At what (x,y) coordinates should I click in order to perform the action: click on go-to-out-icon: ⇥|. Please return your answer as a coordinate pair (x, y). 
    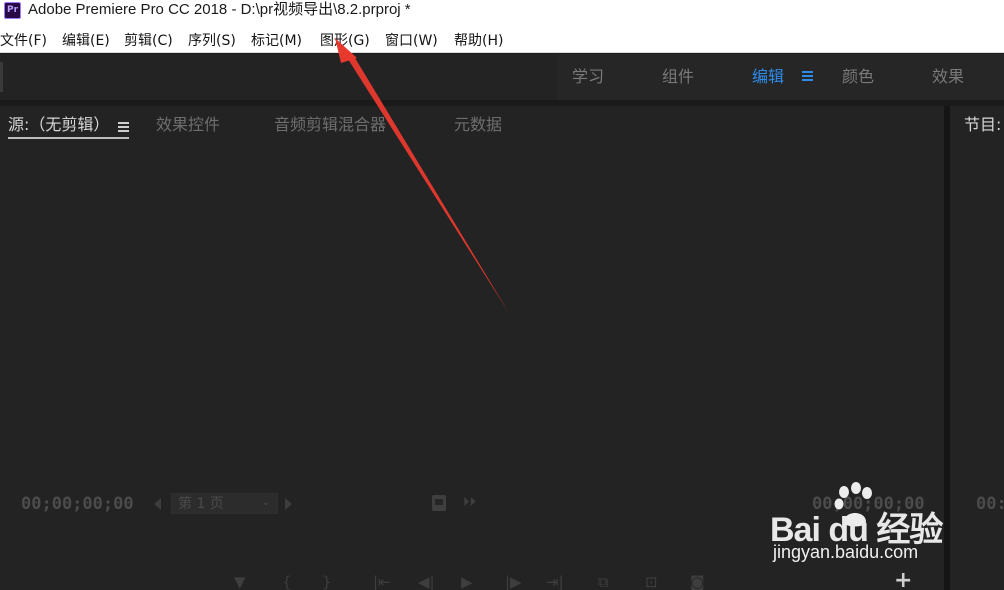
    Looking at the image, I should click on (555, 582).